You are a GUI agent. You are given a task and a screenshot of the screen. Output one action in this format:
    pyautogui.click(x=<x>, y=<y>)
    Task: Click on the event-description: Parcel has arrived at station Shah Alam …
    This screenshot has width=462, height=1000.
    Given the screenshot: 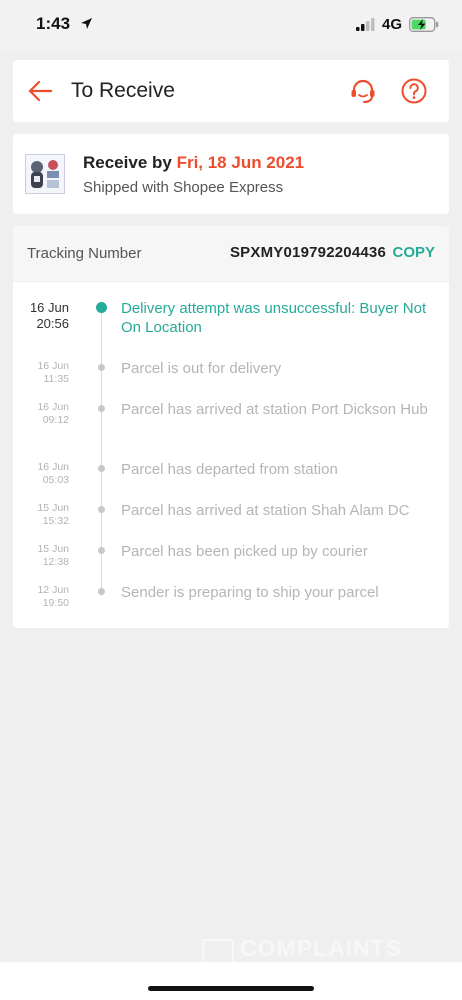 What is the action you would take?
    pyautogui.click(x=265, y=510)
    